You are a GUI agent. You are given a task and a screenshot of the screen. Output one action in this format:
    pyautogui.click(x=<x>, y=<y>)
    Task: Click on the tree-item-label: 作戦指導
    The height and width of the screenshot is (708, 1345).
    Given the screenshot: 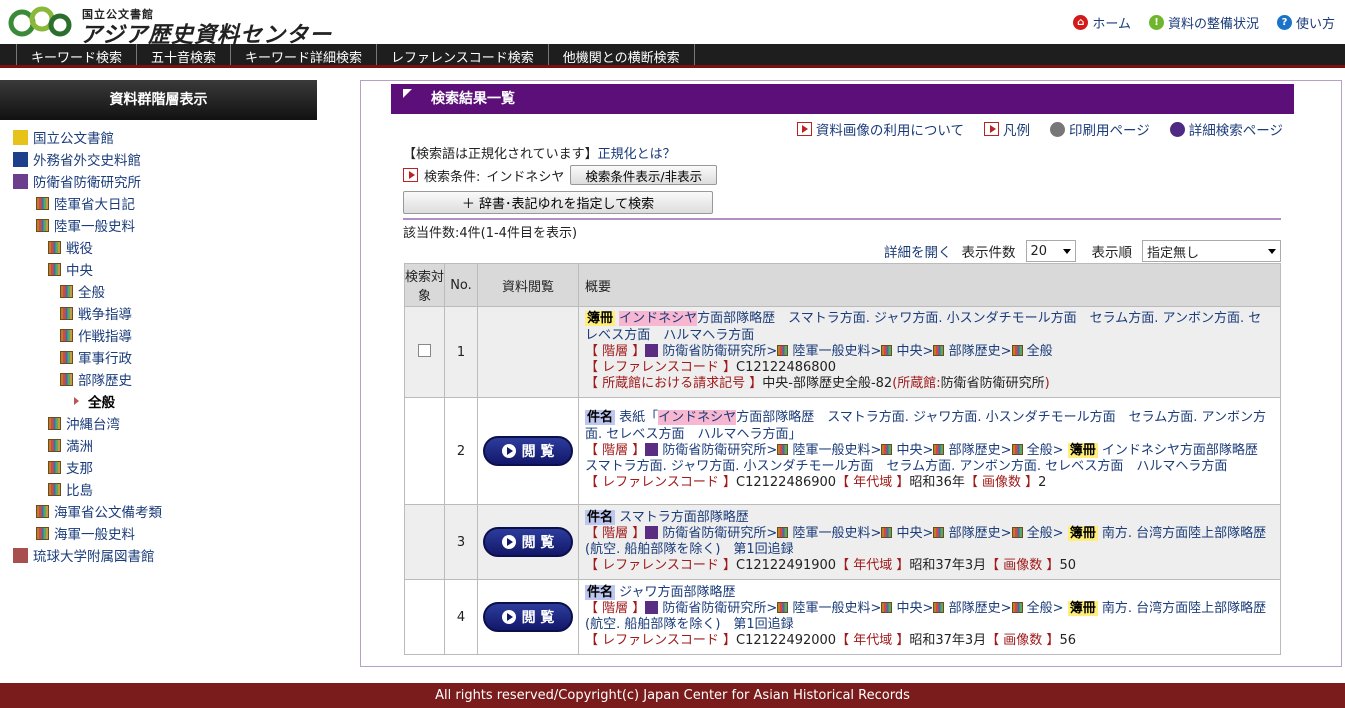 What is the action you would take?
    pyautogui.click(x=105, y=337)
    